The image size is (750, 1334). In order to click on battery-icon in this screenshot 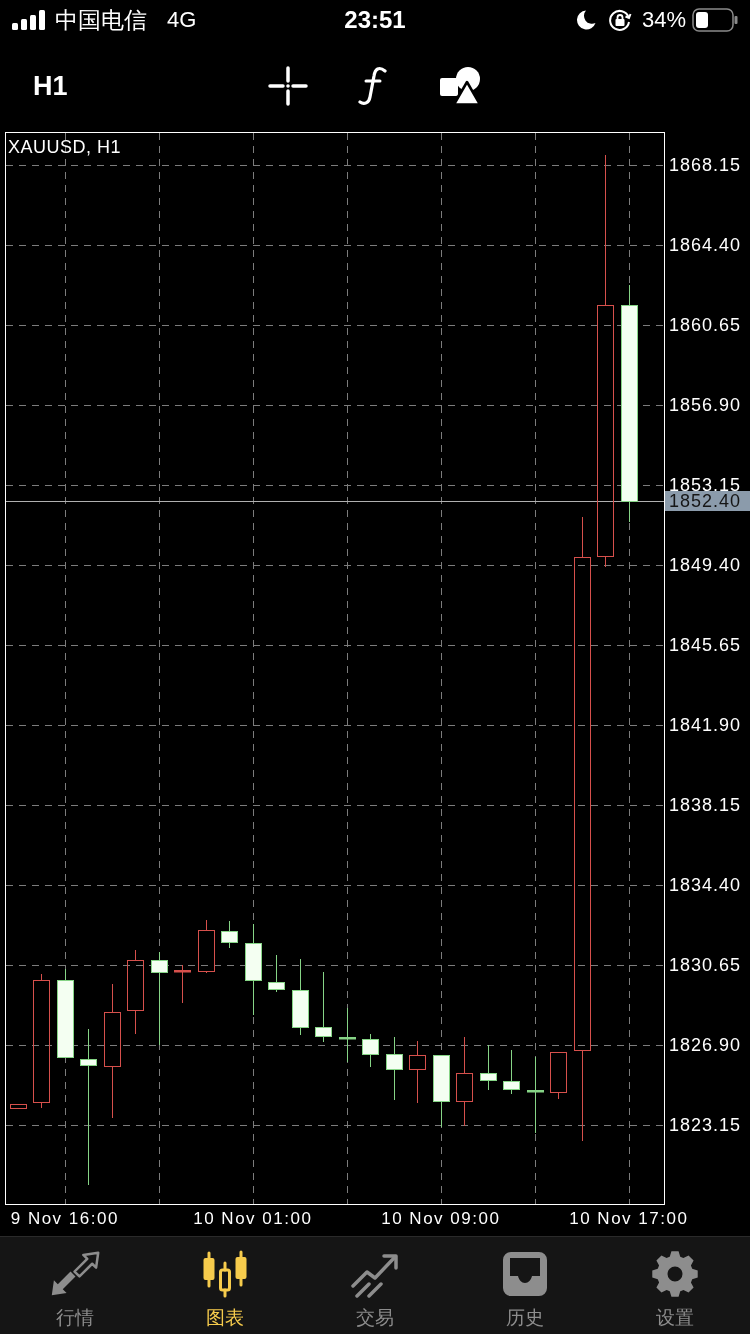, I will do `click(715, 20)`.